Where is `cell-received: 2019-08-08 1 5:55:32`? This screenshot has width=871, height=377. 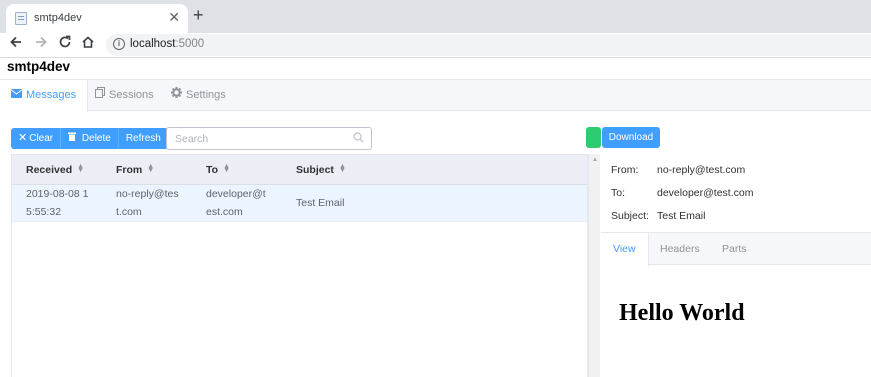 cell-received: 2019-08-08 1 5:55:32 is located at coordinates (57, 203).